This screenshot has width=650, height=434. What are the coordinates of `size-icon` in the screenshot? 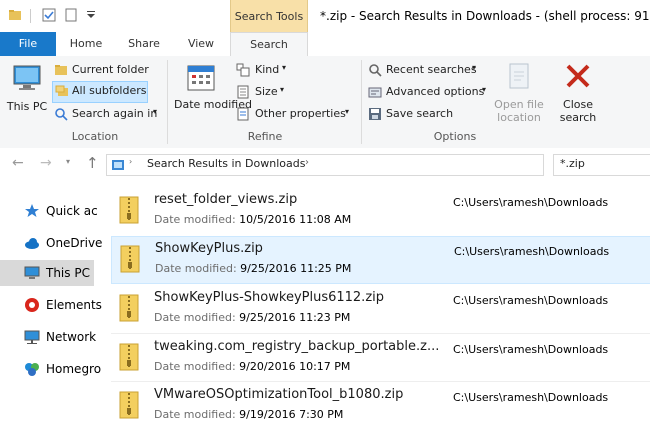 It's located at (243, 92).